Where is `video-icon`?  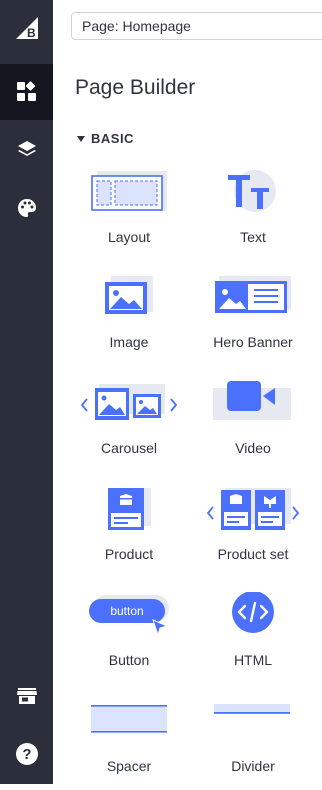
video-icon is located at coordinates (252, 400).